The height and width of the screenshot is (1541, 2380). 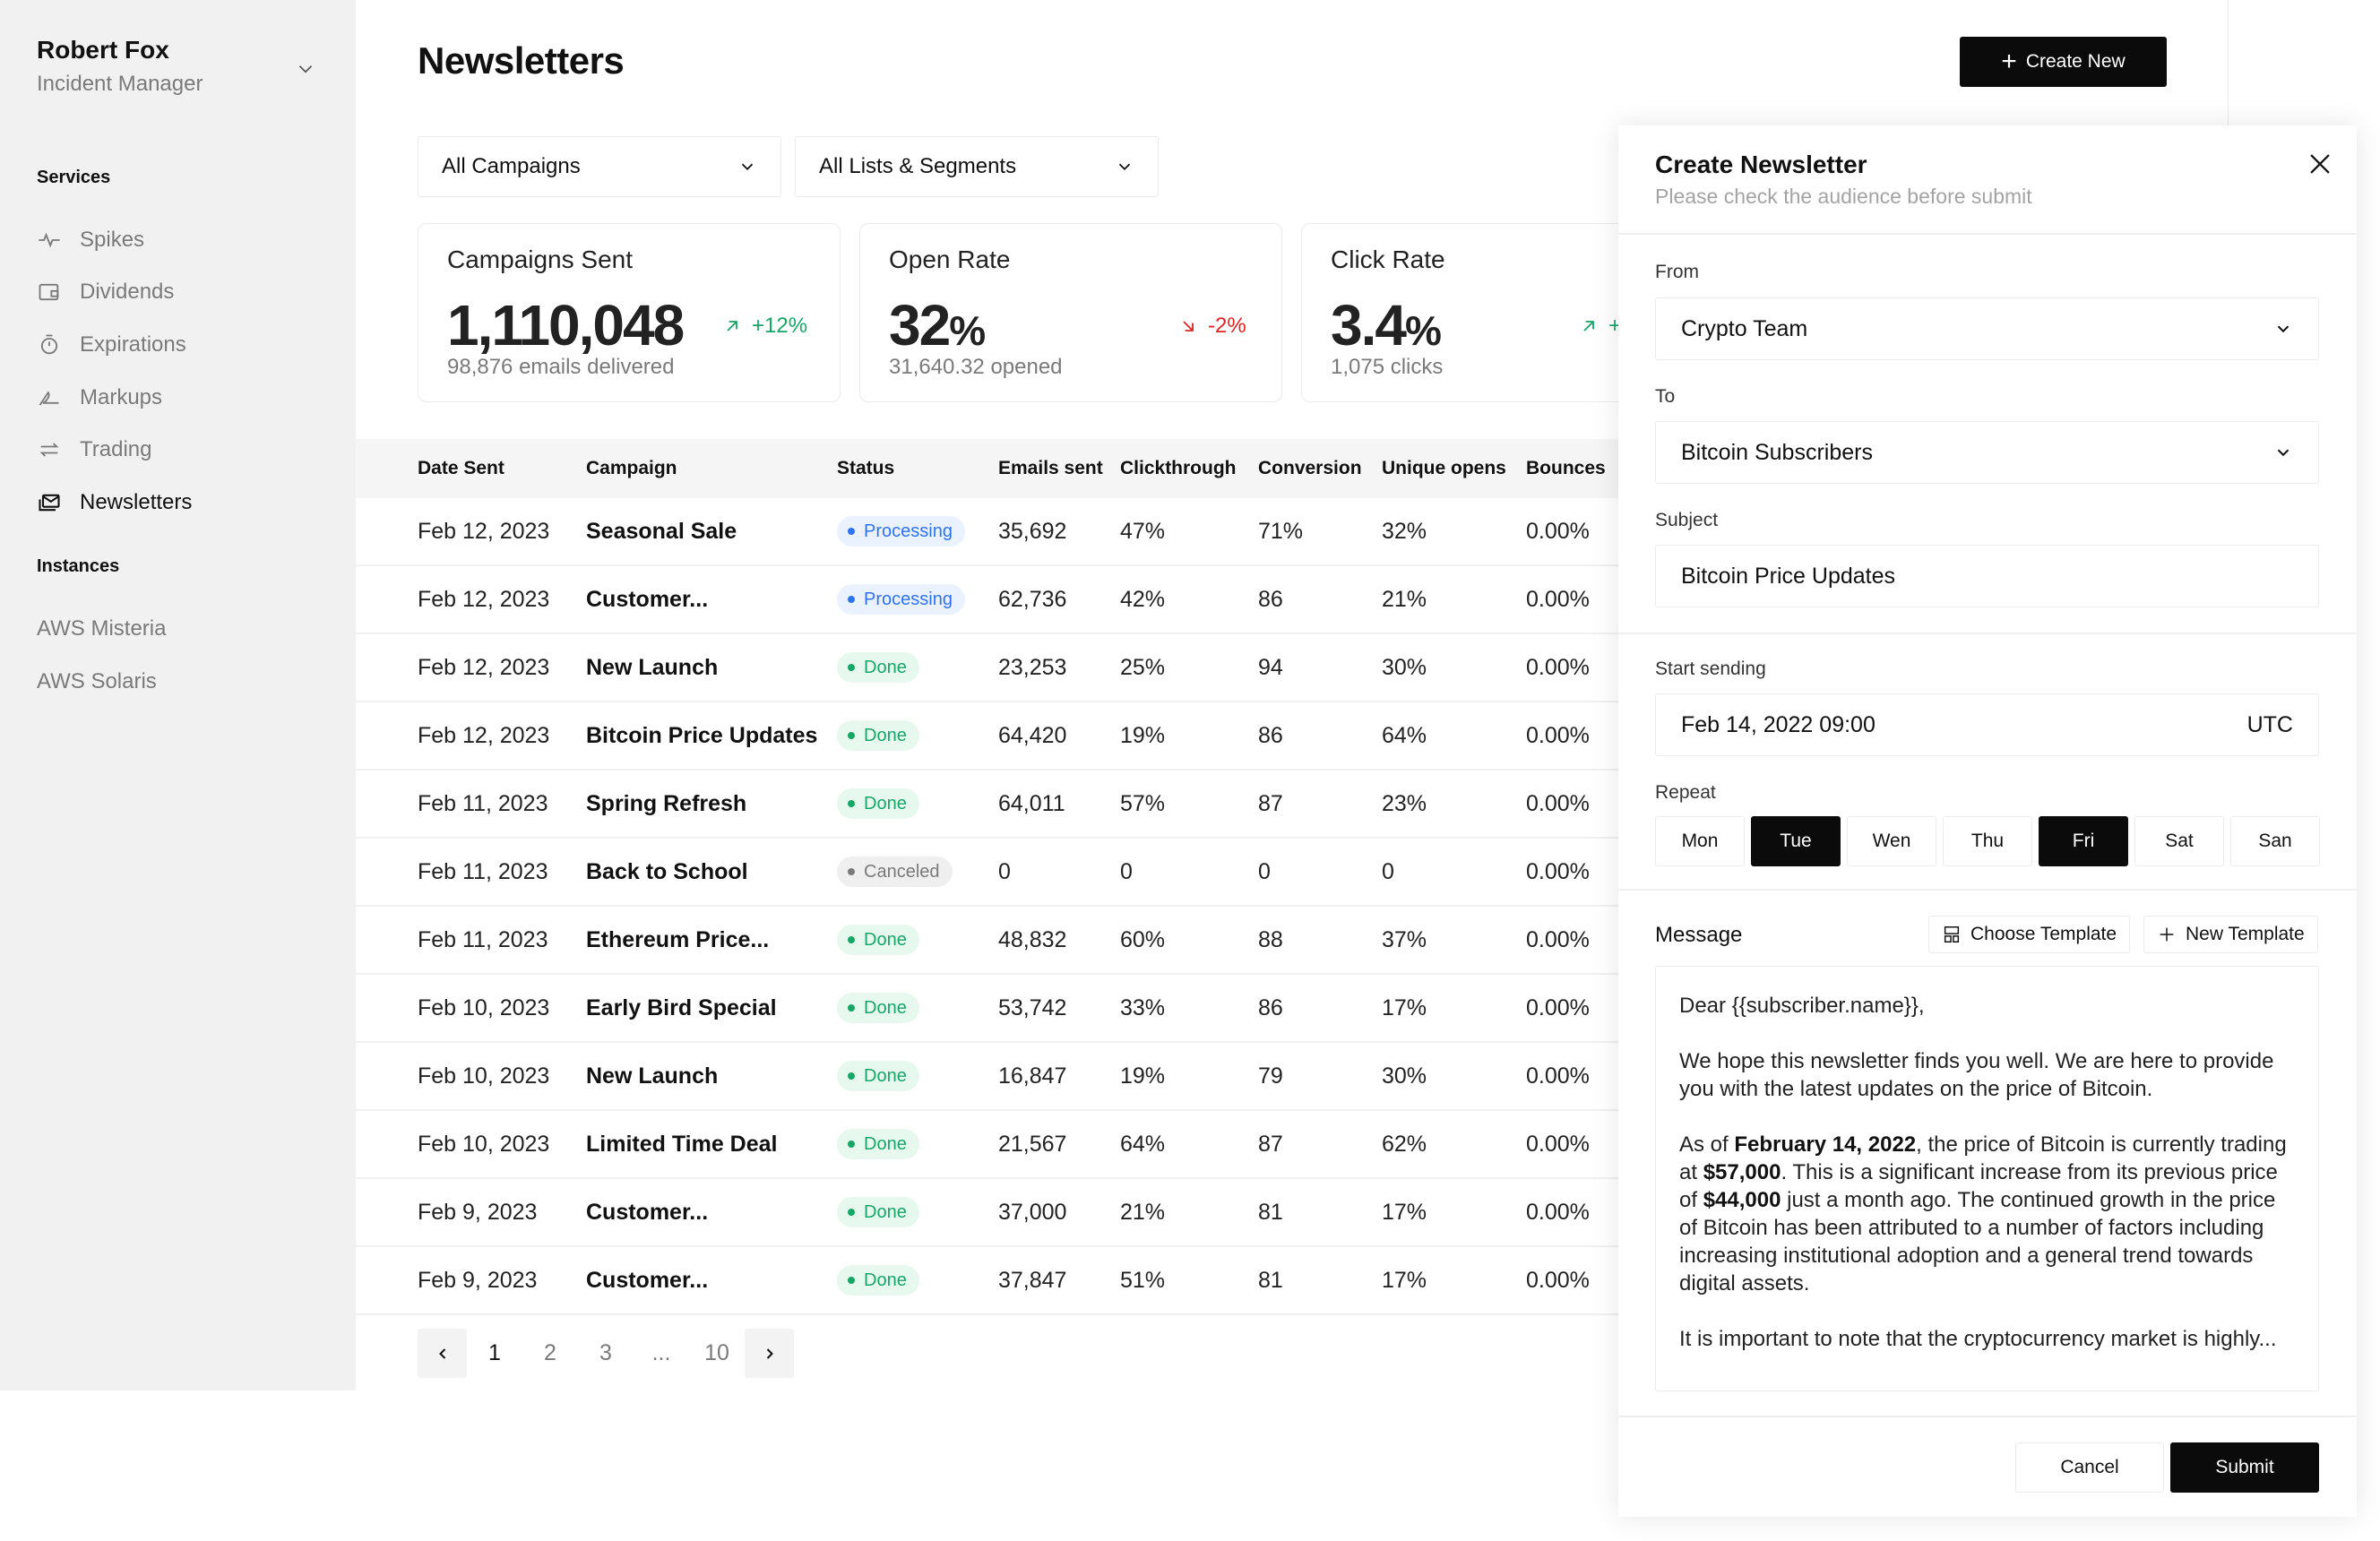 I want to click on sidebar-item-trading: Trading, so click(x=94, y=450).